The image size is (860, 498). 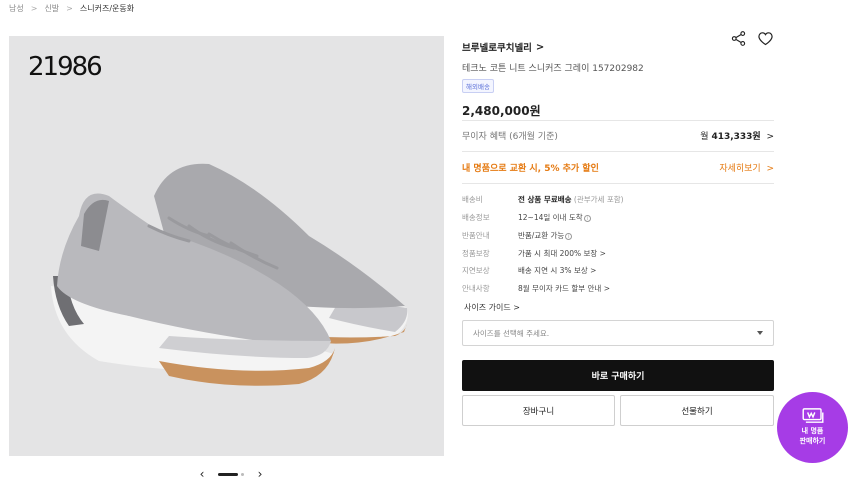 I want to click on spec-row-shipping-fee: 배송비 전 상품 무료배송 (관부가세 포함), so click(x=618, y=199).